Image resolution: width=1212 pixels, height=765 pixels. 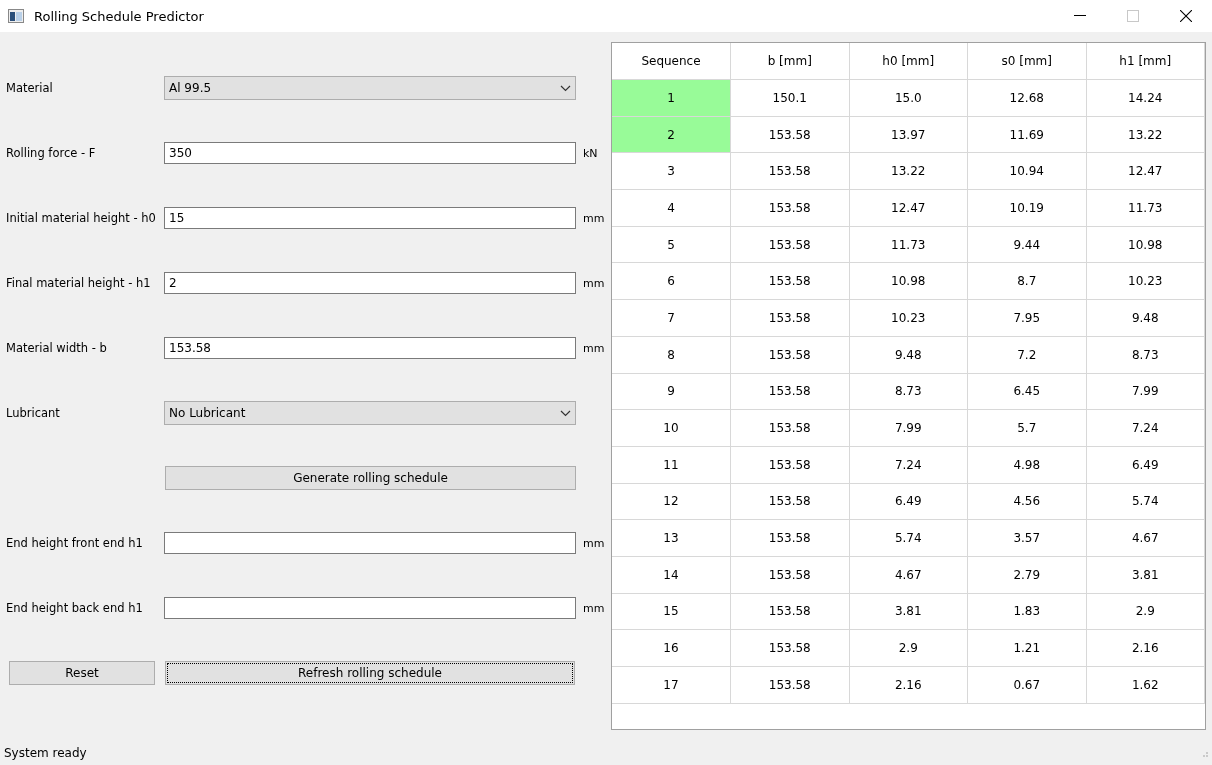 What do you see at coordinates (1132, 16) in the screenshot?
I see `maximize-icon` at bounding box center [1132, 16].